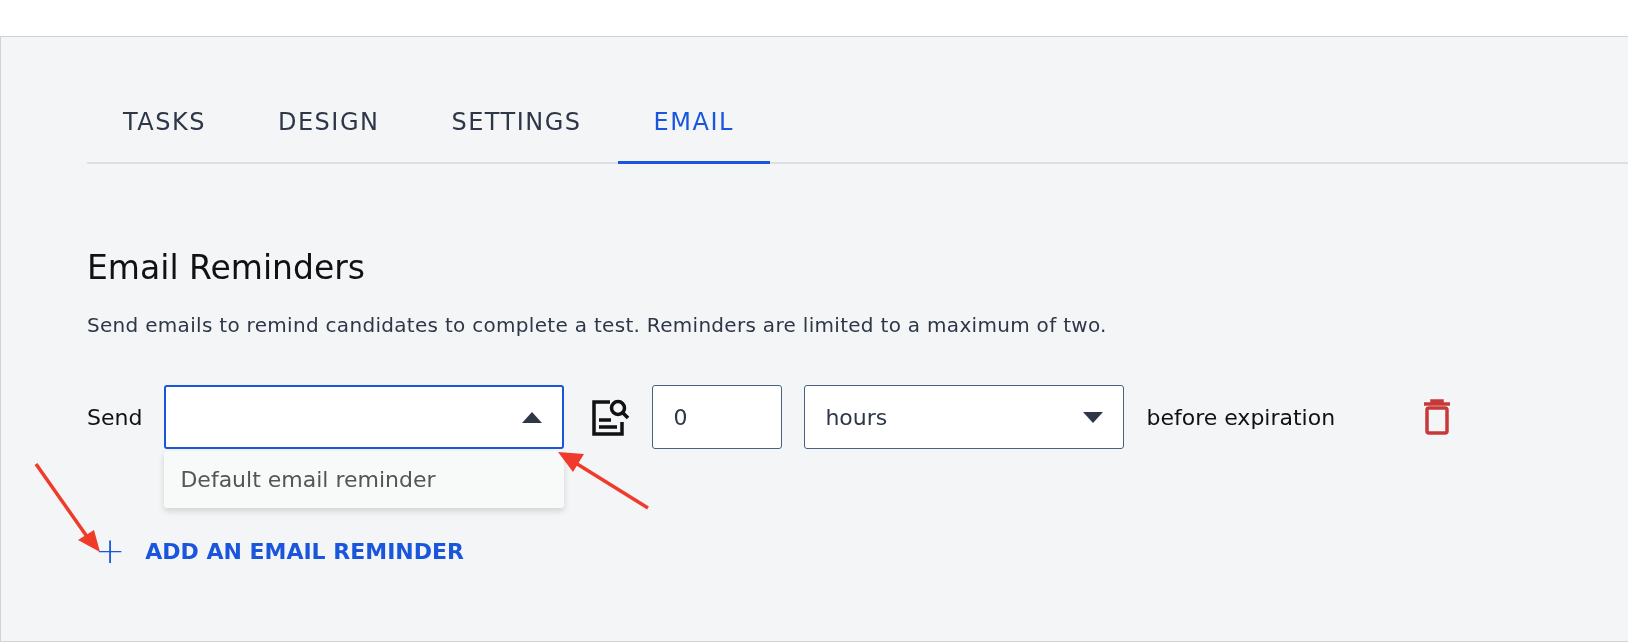 Image resolution: width=1628 pixels, height=642 pixels. What do you see at coordinates (693, 123) in the screenshot?
I see `tab: EMAIL` at bounding box center [693, 123].